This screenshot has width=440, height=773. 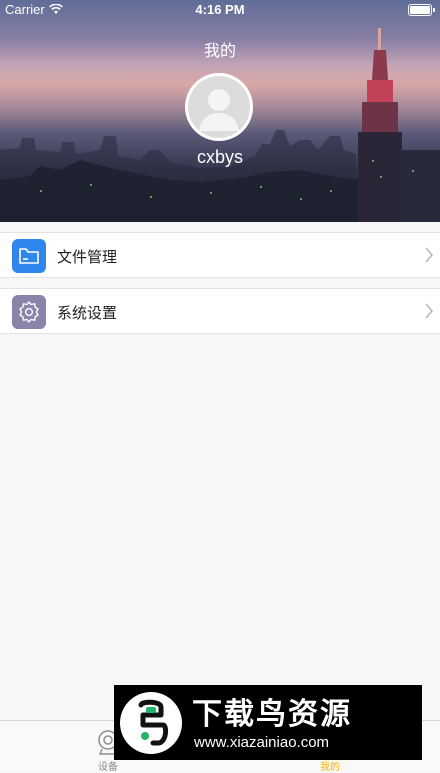 What do you see at coordinates (151, 723) in the screenshot?
I see `bird-logo-icon` at bounding box center [151, 723].